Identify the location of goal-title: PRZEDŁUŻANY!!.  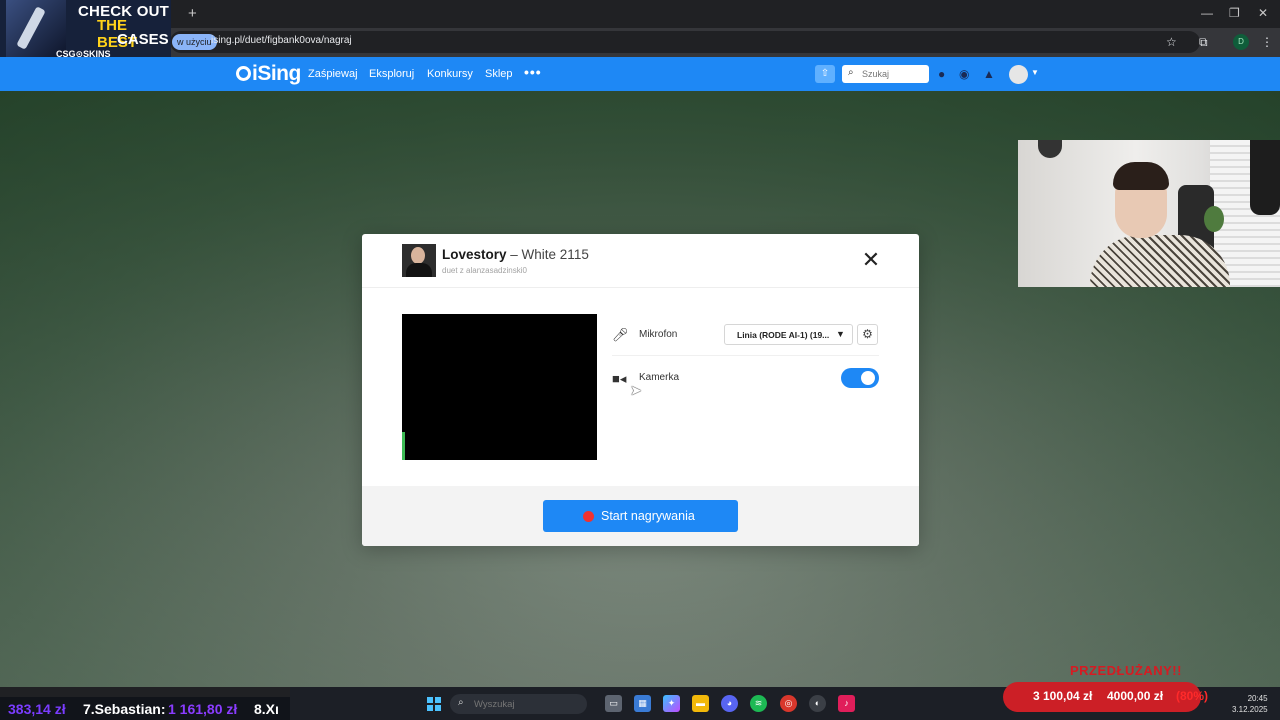
(1126, 670).